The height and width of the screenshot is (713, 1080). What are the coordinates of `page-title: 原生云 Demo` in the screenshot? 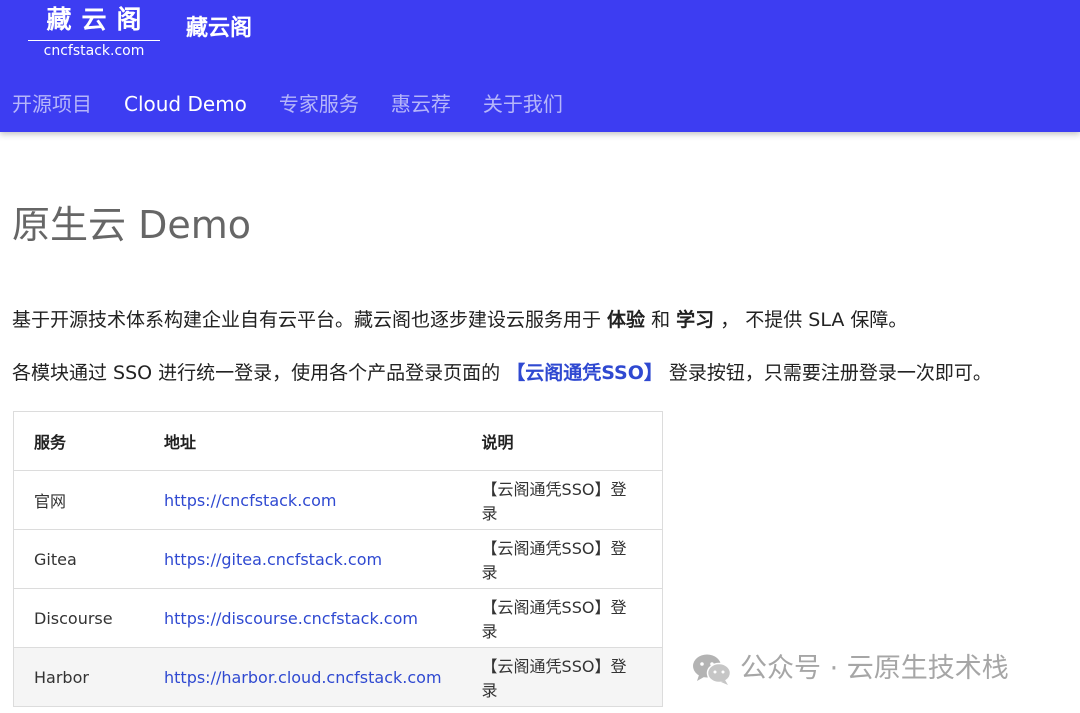 It's located at (131, 225).